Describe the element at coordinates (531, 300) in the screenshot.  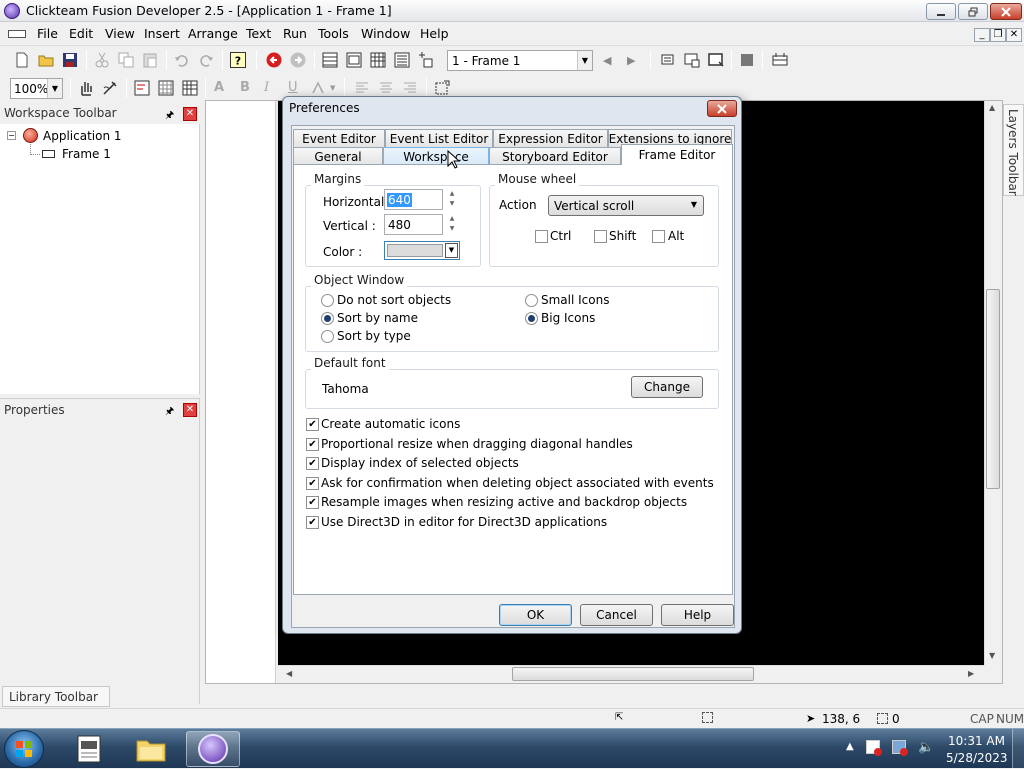
I see `radio-small-icons` at that location.